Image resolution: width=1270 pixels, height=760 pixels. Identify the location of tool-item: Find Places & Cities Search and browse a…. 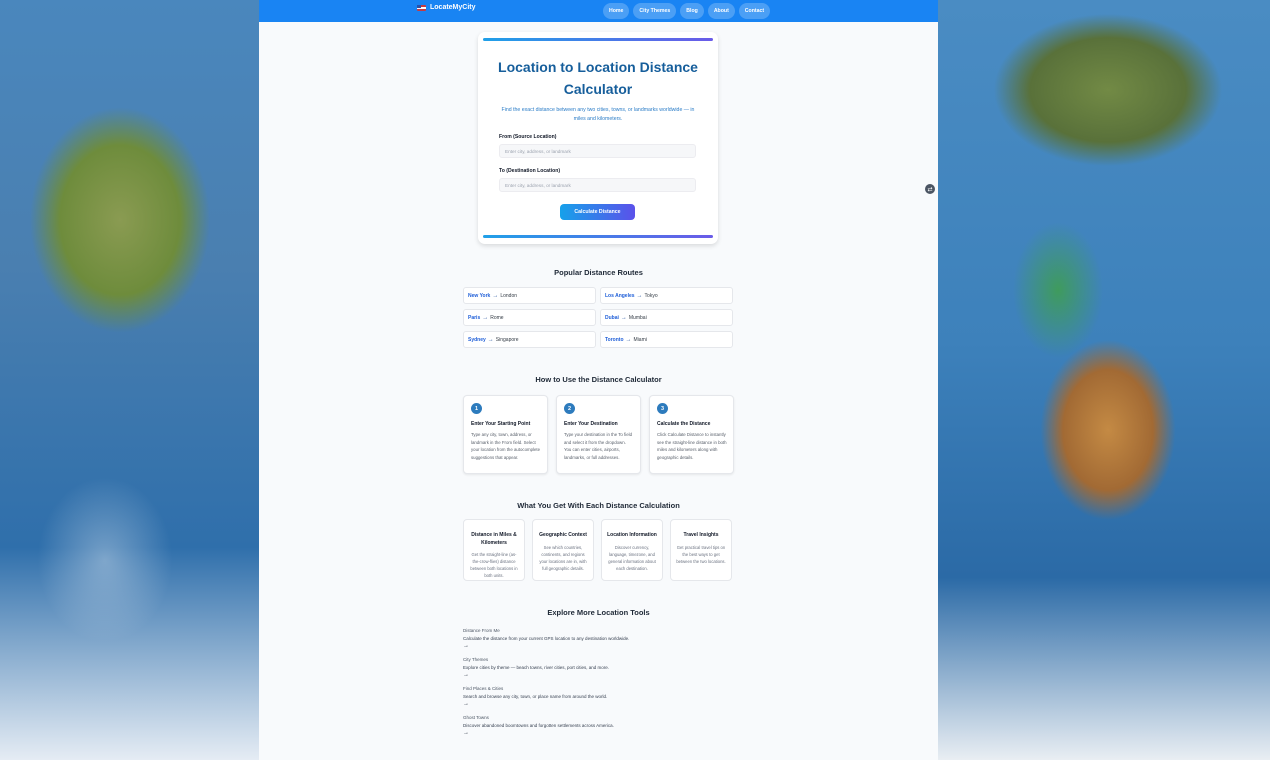
(588, 696).